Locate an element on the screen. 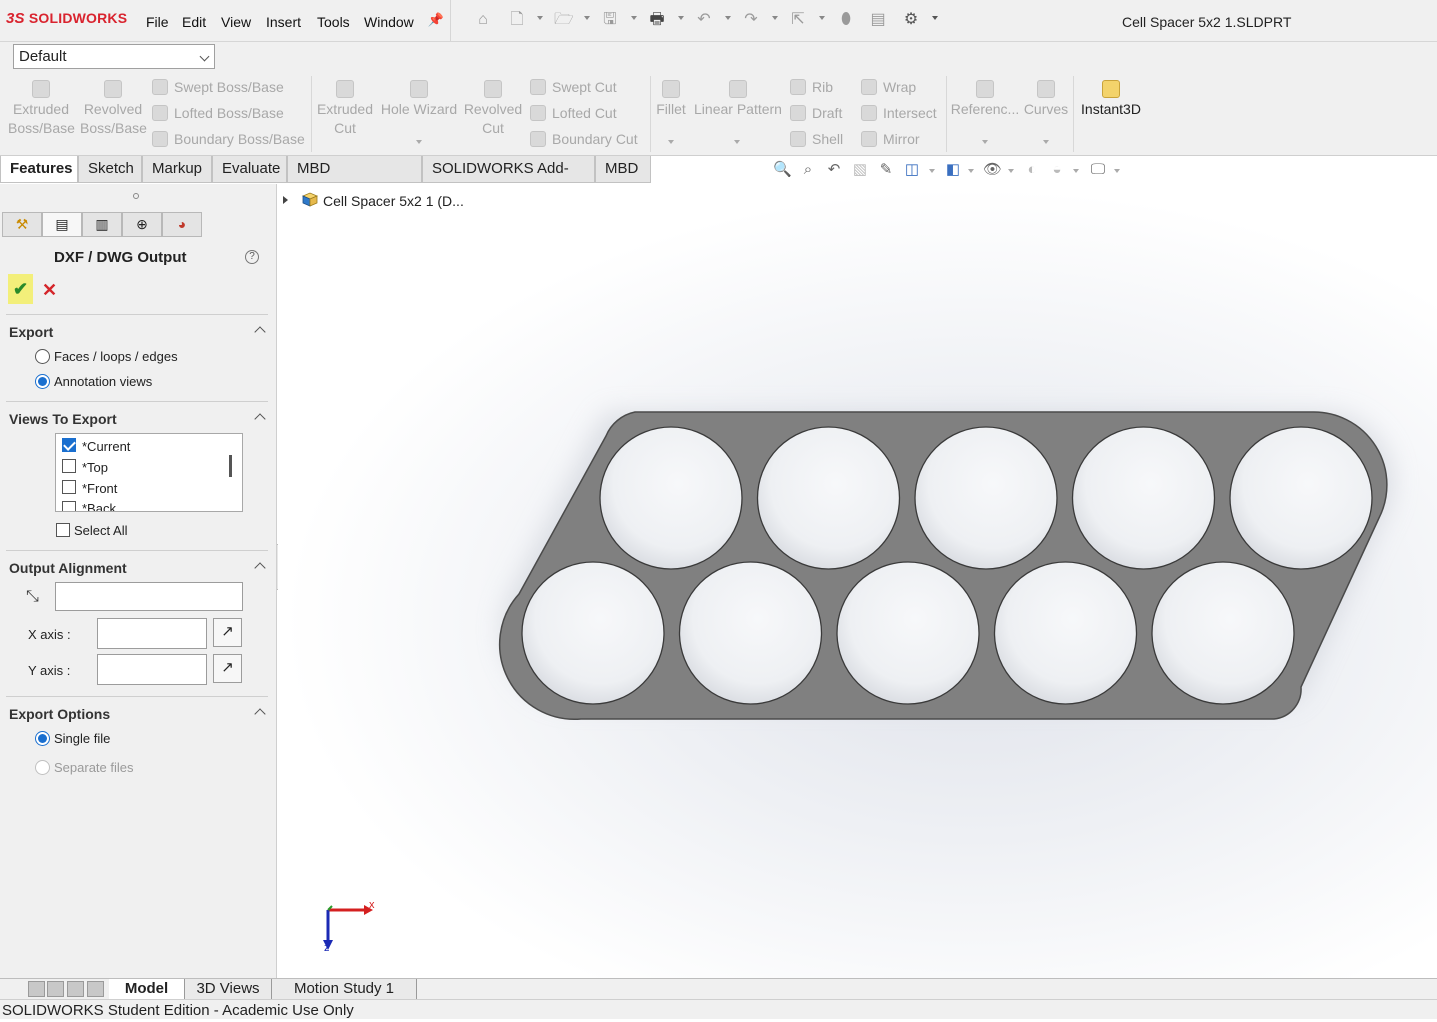 The height and width of the screenshot is (1022, 1437). save-icon: 🖫 is located at coordinates (610, 20).